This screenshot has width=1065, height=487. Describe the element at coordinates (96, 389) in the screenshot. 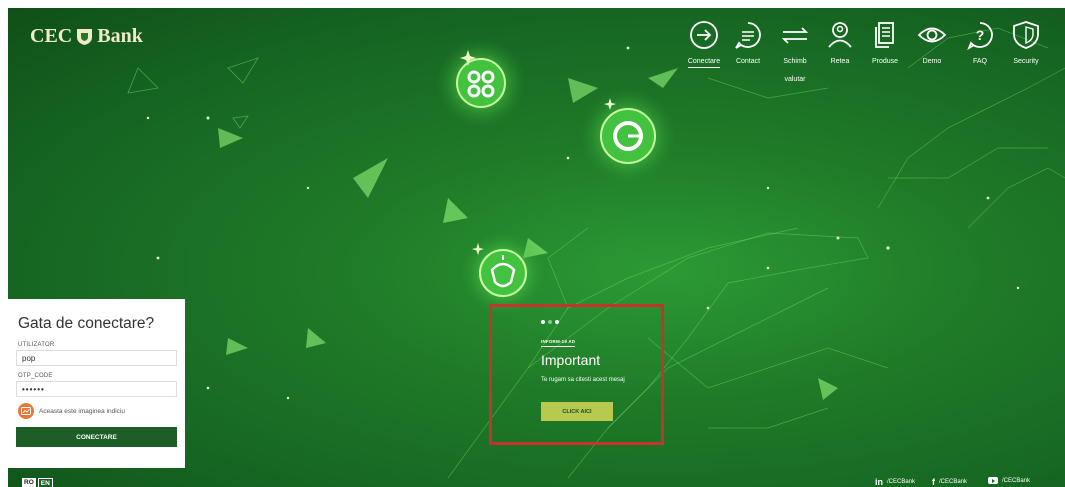

I see `otp-field: ••••••` at that location.